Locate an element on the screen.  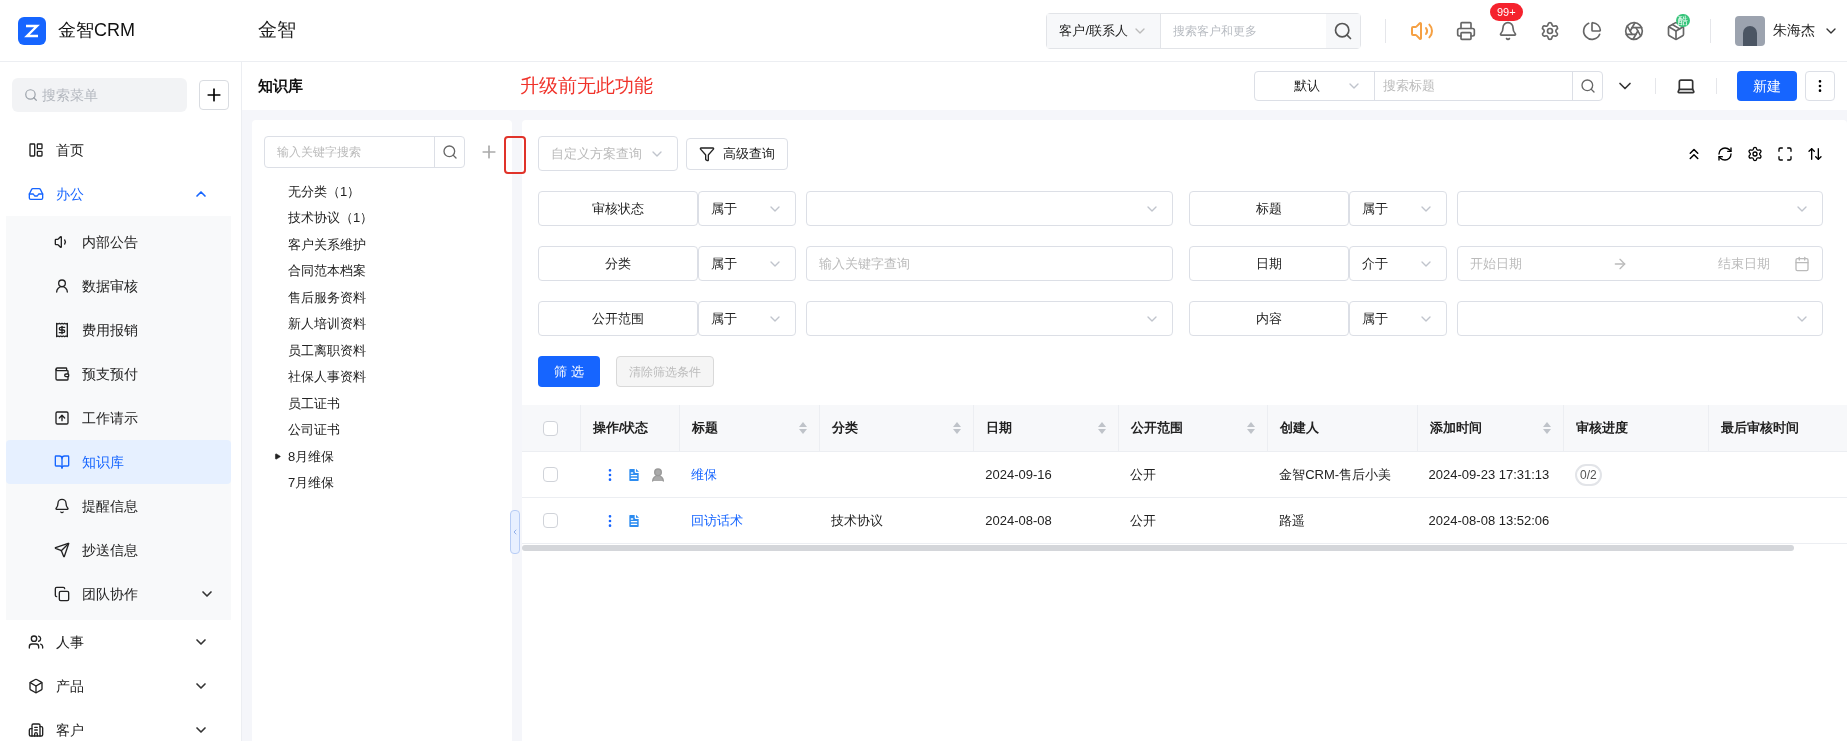
apply-filter-button: 筛 选 is located at coordinates (569, 371).